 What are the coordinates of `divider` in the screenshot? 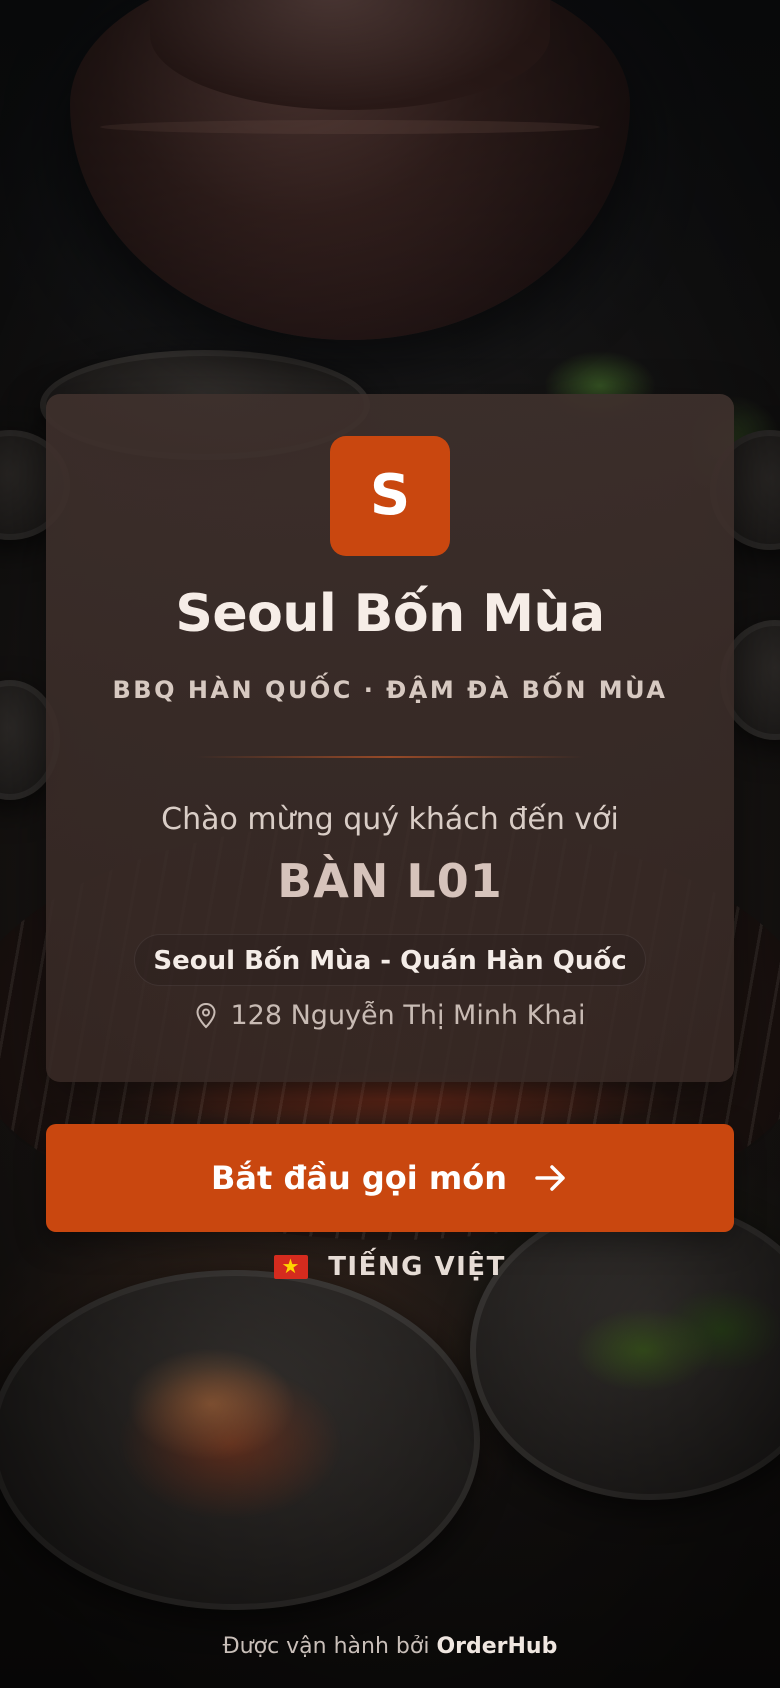 It's located at (390, 757).